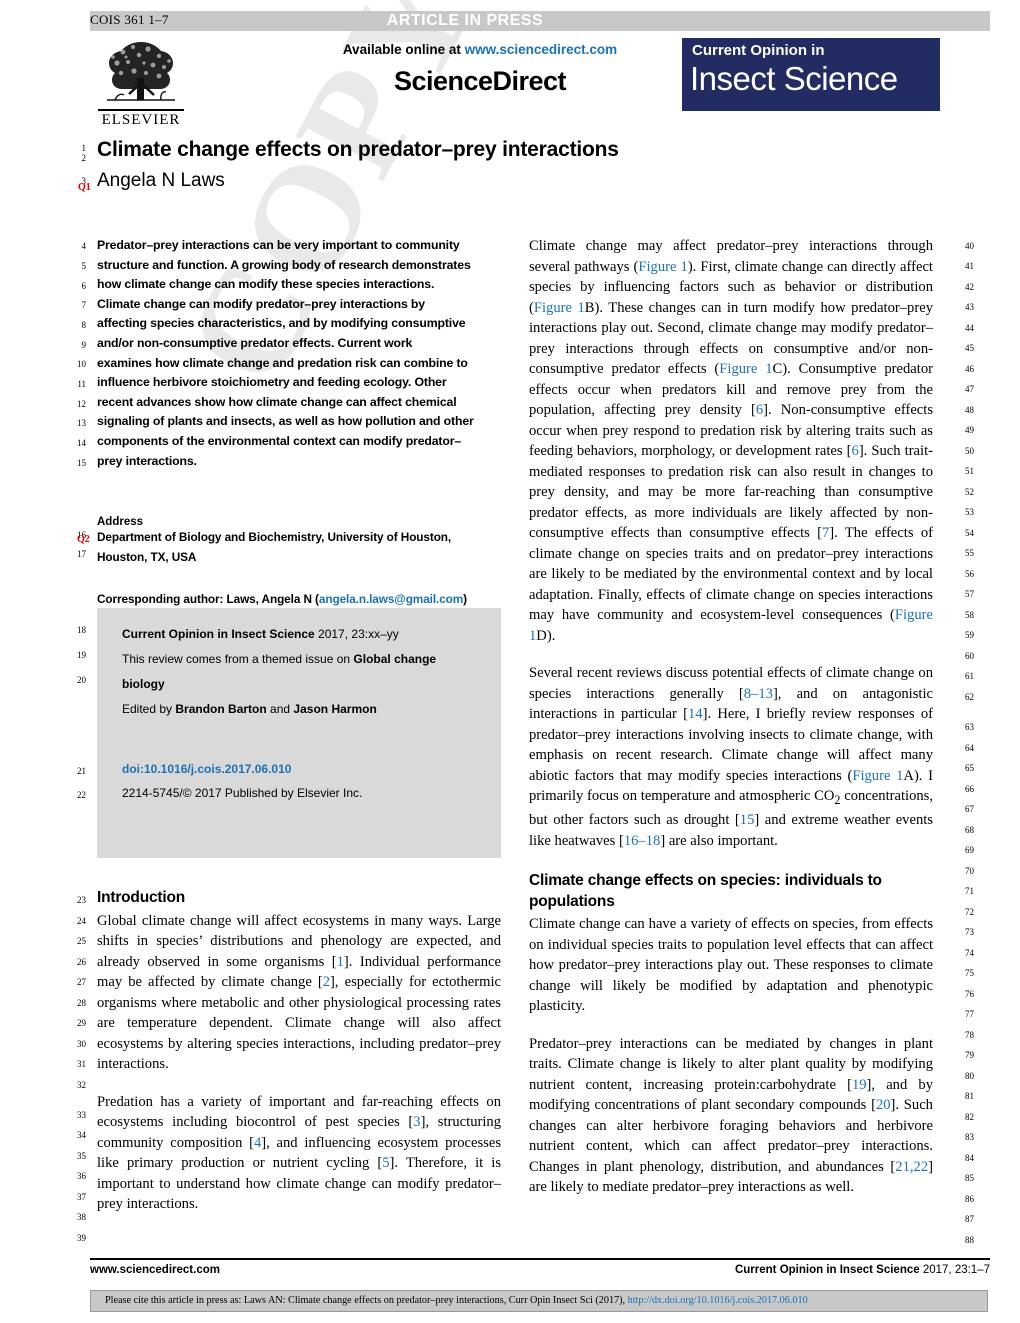 Image resolution: width=1020 pixels, height=1323 pixels. I want to click on line-number: 65, so click(969, 768).